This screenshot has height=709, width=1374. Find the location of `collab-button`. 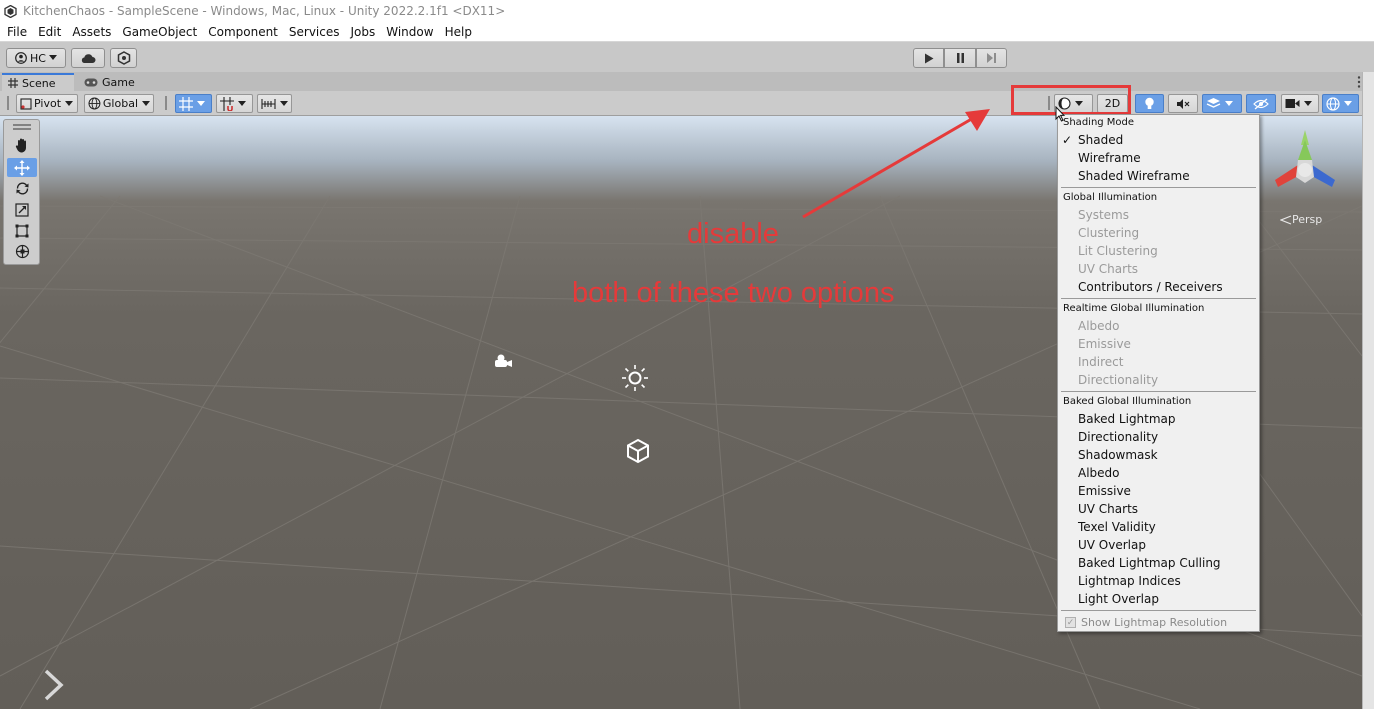

collab-button is located at coordinates (123, 58).